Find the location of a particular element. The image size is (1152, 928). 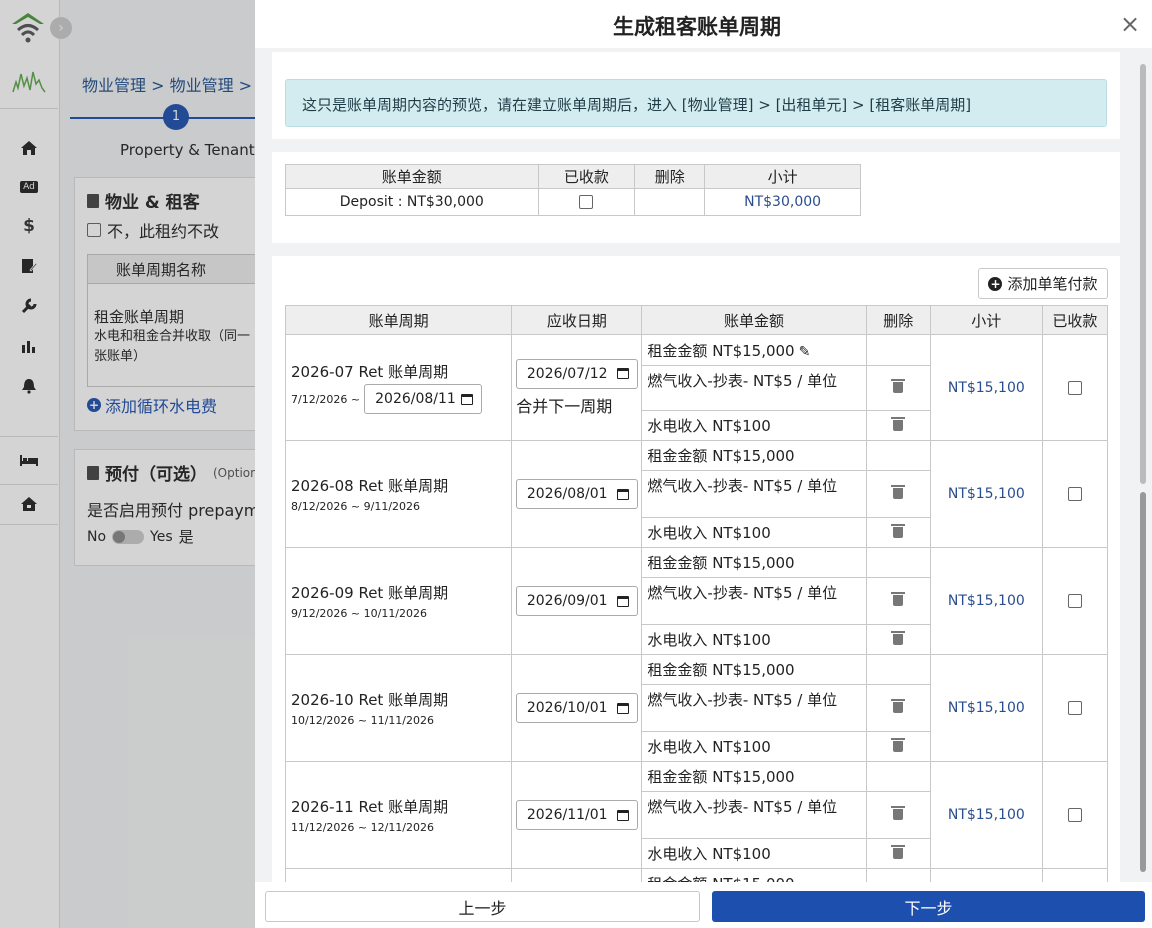

period-range: 9/12/2026 ~ 10/11/2026 is located at coordinates (359, 613).